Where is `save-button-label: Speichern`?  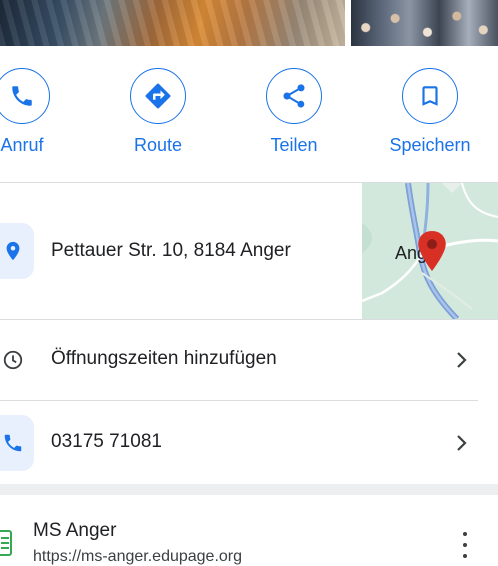 save-button-label: Speichern is located at coordinates (430, 145).